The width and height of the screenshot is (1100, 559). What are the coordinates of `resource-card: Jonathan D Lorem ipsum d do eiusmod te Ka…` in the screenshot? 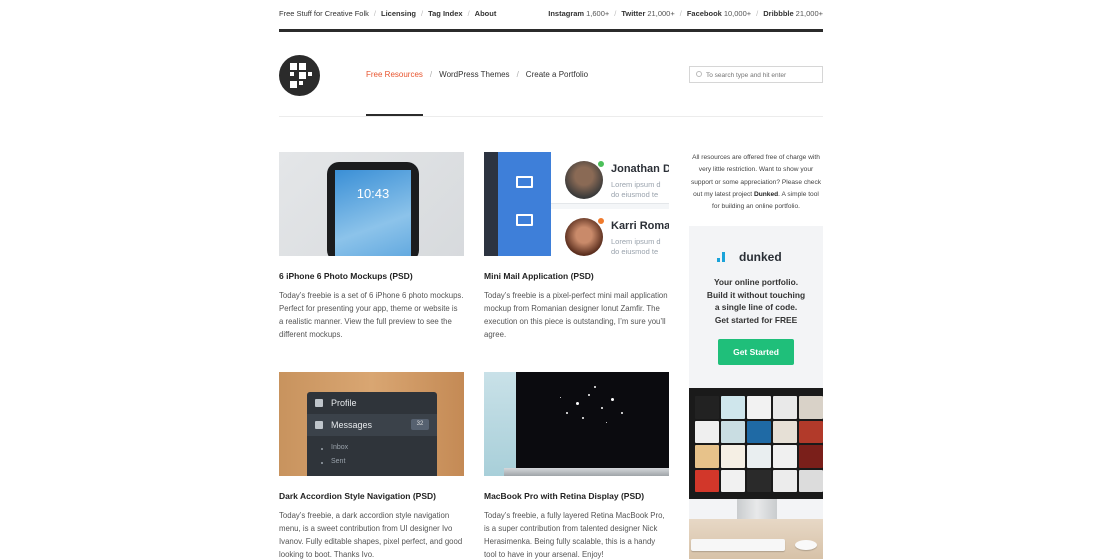 It's located at (576, 246).